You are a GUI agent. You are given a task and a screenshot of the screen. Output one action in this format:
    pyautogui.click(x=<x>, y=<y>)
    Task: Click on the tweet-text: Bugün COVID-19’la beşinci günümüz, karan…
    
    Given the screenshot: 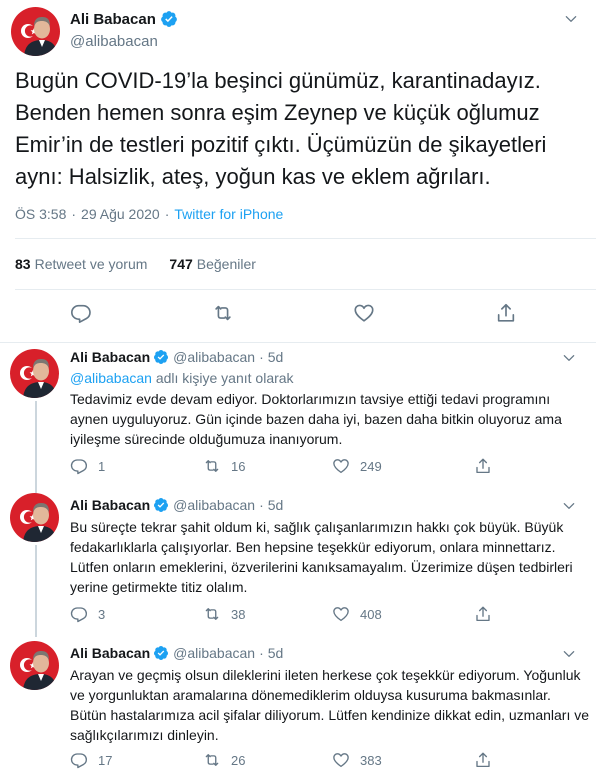 What is the action you would take?
    pyautogui.click(x=281, y=128)
    